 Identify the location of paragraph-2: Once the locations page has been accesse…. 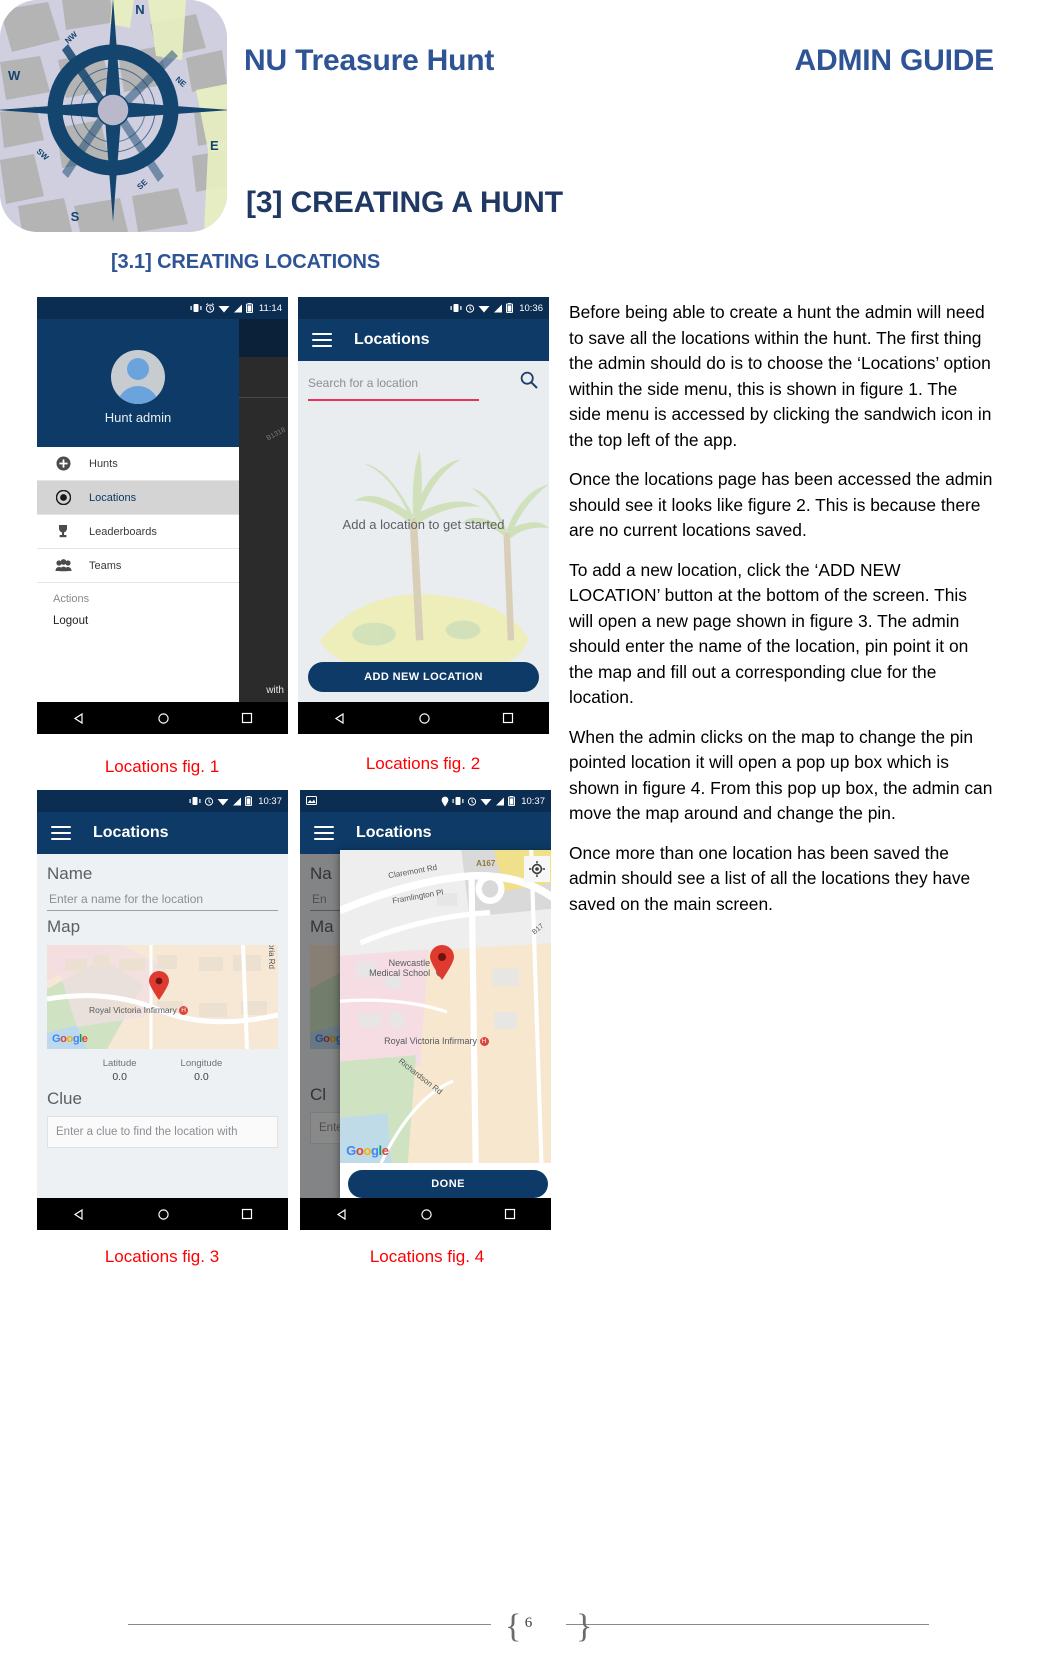
(781, 504).